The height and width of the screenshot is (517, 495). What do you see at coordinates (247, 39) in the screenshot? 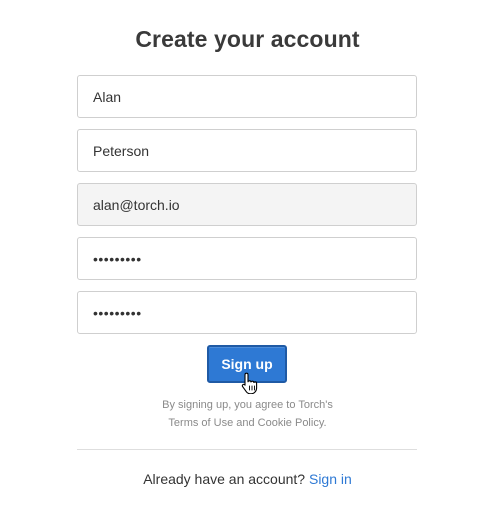
I see `page-title: Create your account` at bounding box center [247, 39].